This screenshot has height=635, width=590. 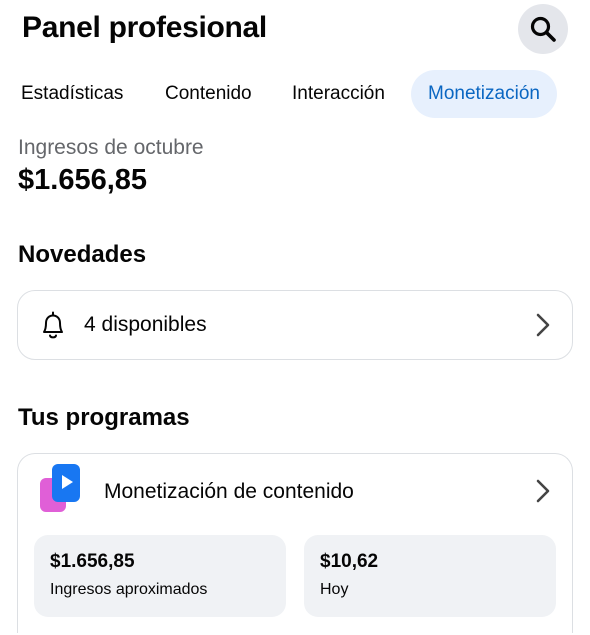 What do you see at coordinates (145, 324) in the screenshot?
I see `news-count-text: 4 disponibles` at bounding box center [145, 324].